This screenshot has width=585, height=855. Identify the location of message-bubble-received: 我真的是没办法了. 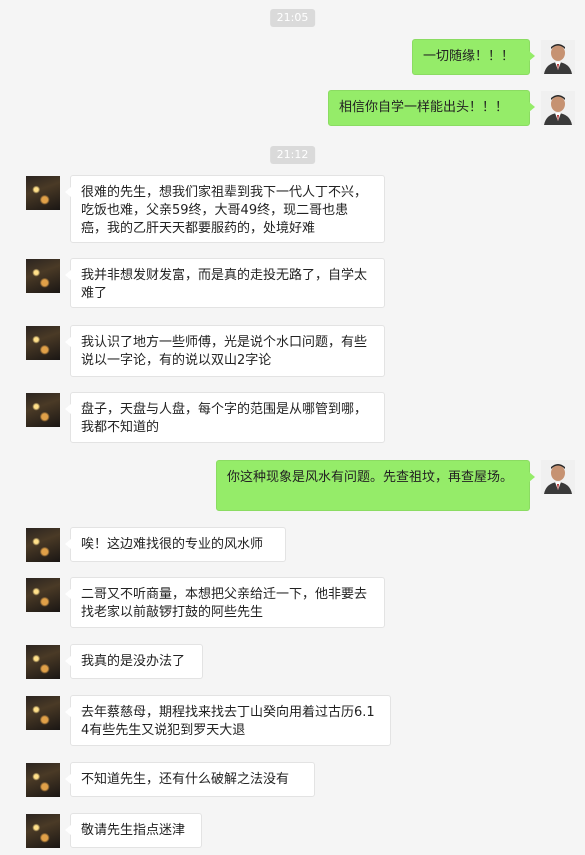
(134, 661).